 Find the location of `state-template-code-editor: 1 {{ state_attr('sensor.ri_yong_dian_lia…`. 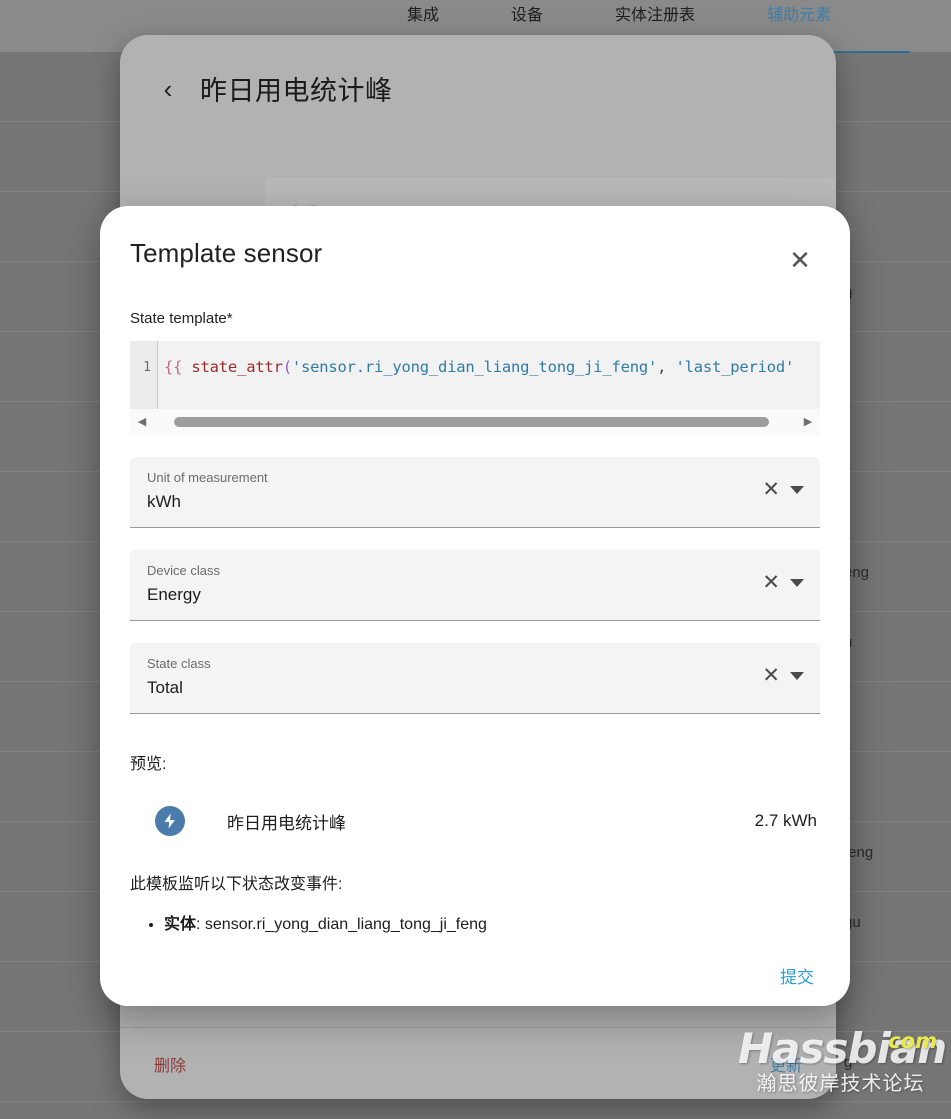

state-template-code-editor: 1 {{ state_attr('sensor.ri_yong_dian_lia… is located at coordinates (475, 375).